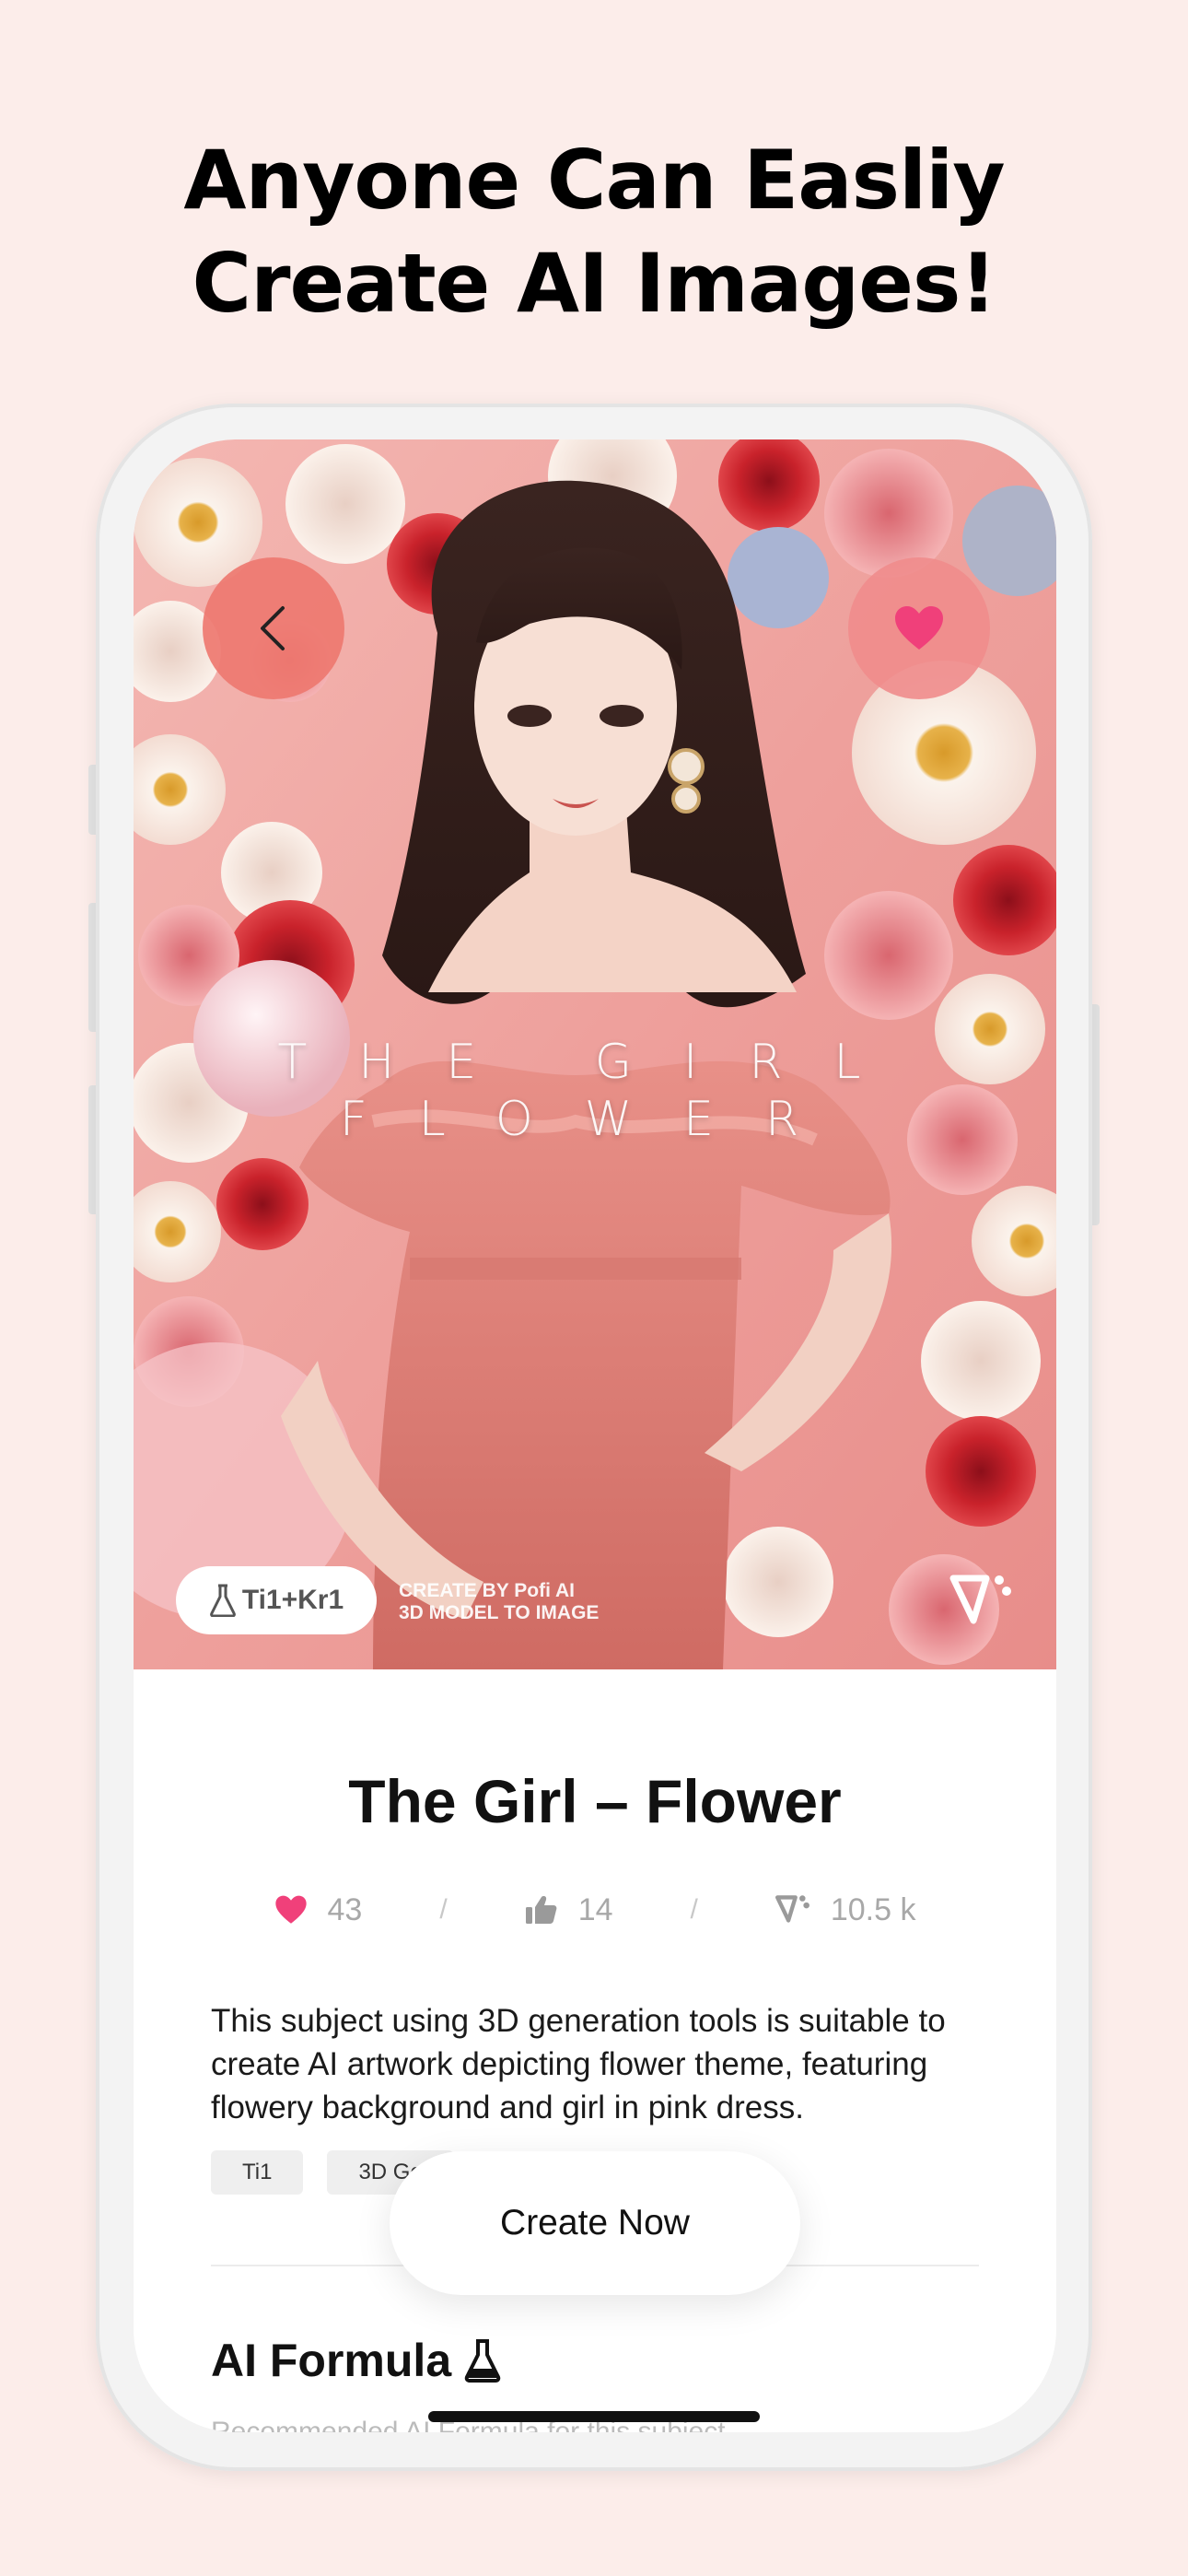  Describe the element at coordinates (873, 1909) in the screenshot. I see `views-count: 10.5 k` at that location.